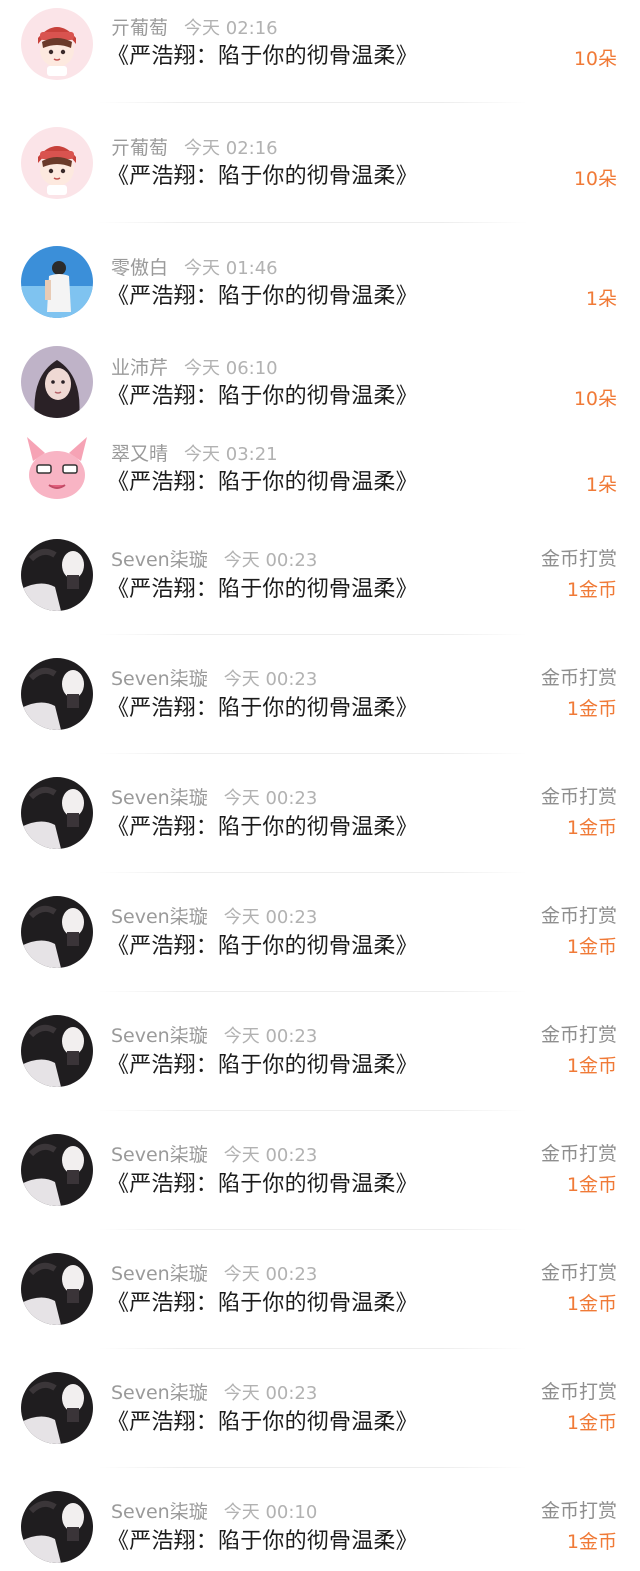 Image resolution: width=640 pixels, height=1571 pixels. What do you see at coordinates (139, 268) in the screenshot?
I see `username: 零傲白` at bounding box center [139, 268].